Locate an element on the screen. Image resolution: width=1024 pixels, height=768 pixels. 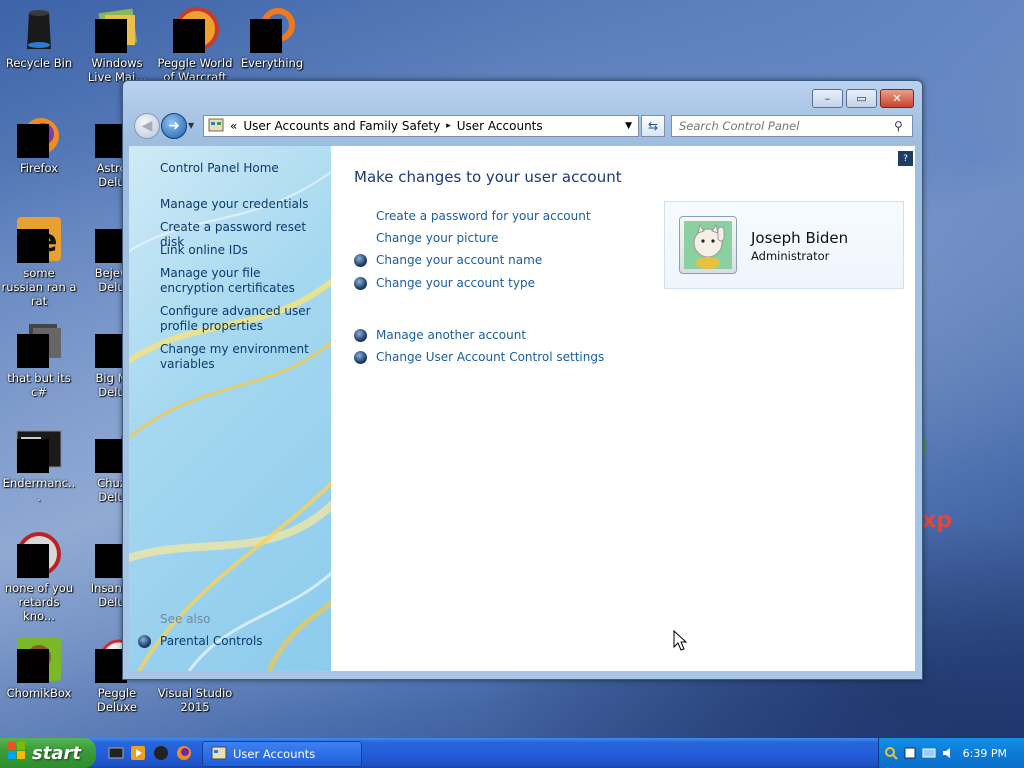
windows-live-mail-icon is located at coordinates (117, 29).